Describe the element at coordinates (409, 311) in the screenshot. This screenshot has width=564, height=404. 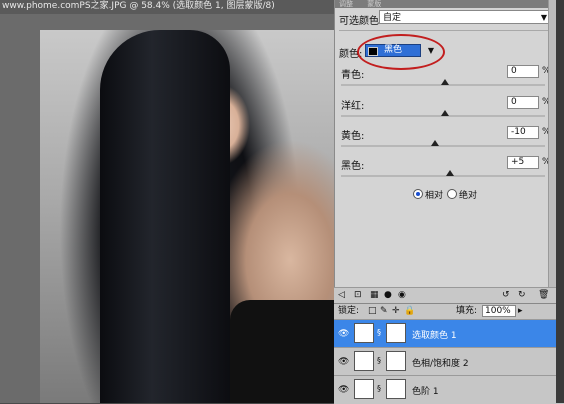
I see `lock-icon: 🔒` at that location.